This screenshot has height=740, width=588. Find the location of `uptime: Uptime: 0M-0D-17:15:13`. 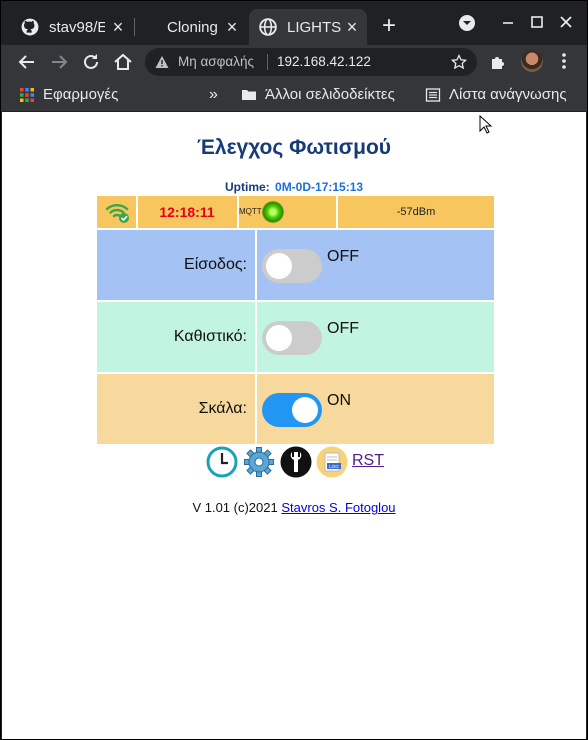

uptime: Uptime: 0M-0D-17:15:13 is located at coordinates (294, 187).